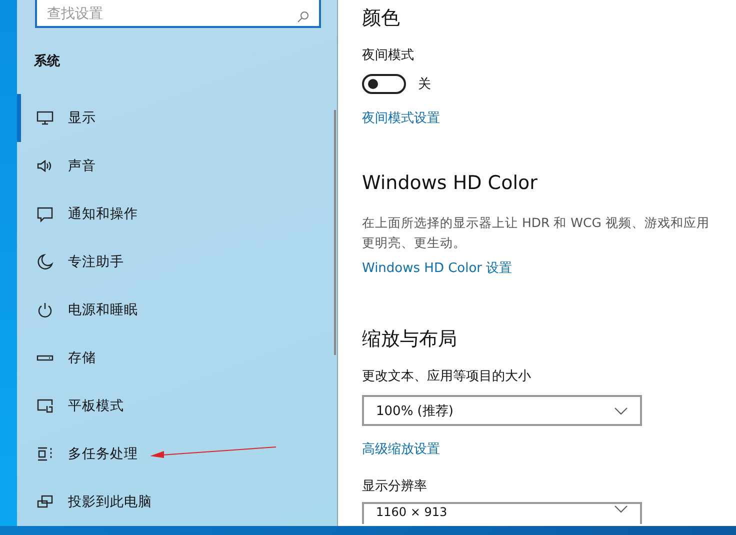 This screenshot has height=535, width=736. I want to click on scrollbar, so click(335, 232).